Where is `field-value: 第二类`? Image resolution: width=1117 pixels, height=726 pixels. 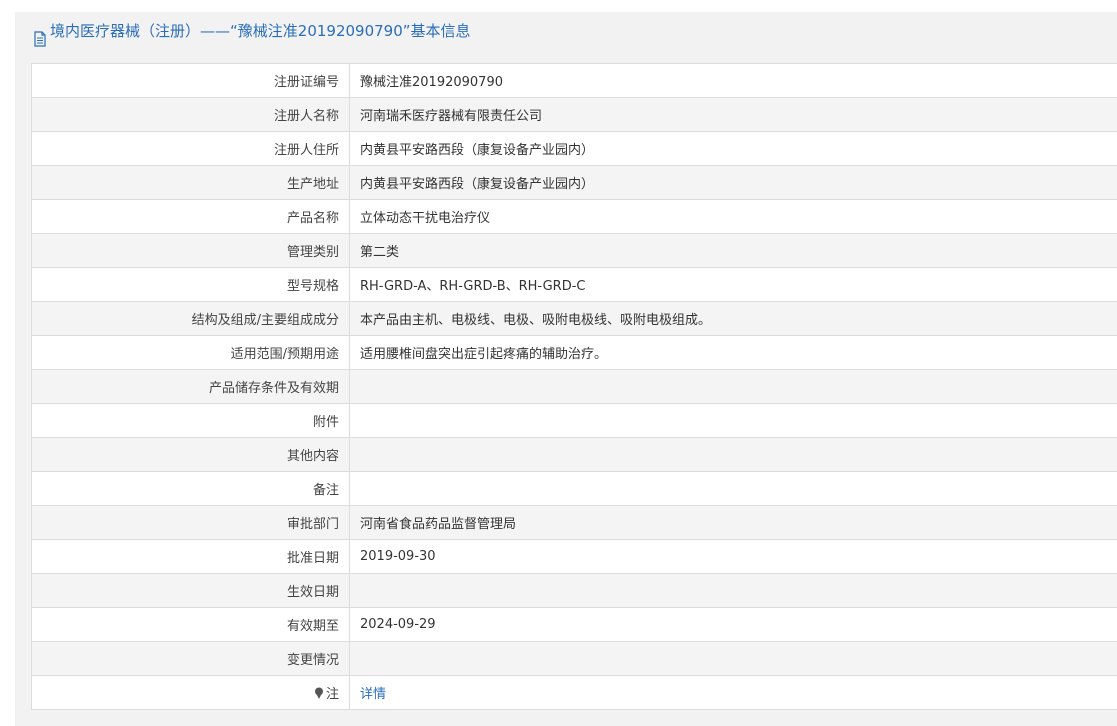
field-value: 第二类 is located at coordinates (733, 250).